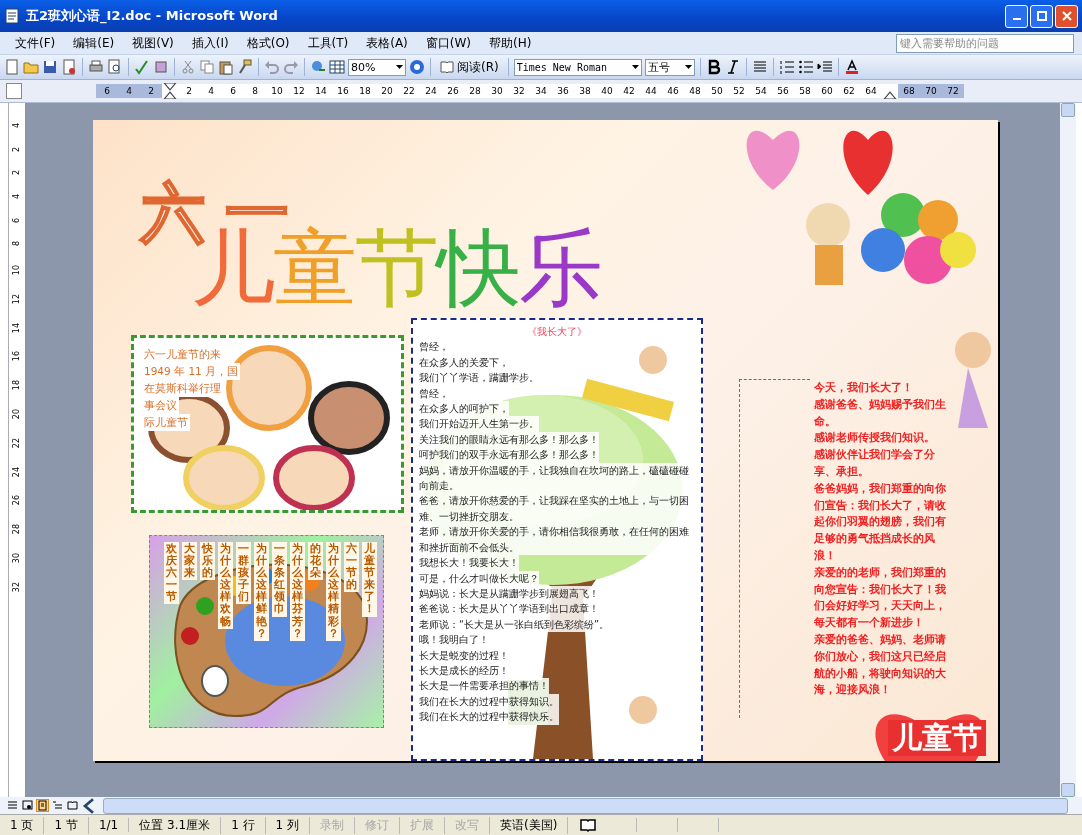  Describe the element at coordinates (321, 91) in the screenshot. I see `ruler-number: 14` at that location.